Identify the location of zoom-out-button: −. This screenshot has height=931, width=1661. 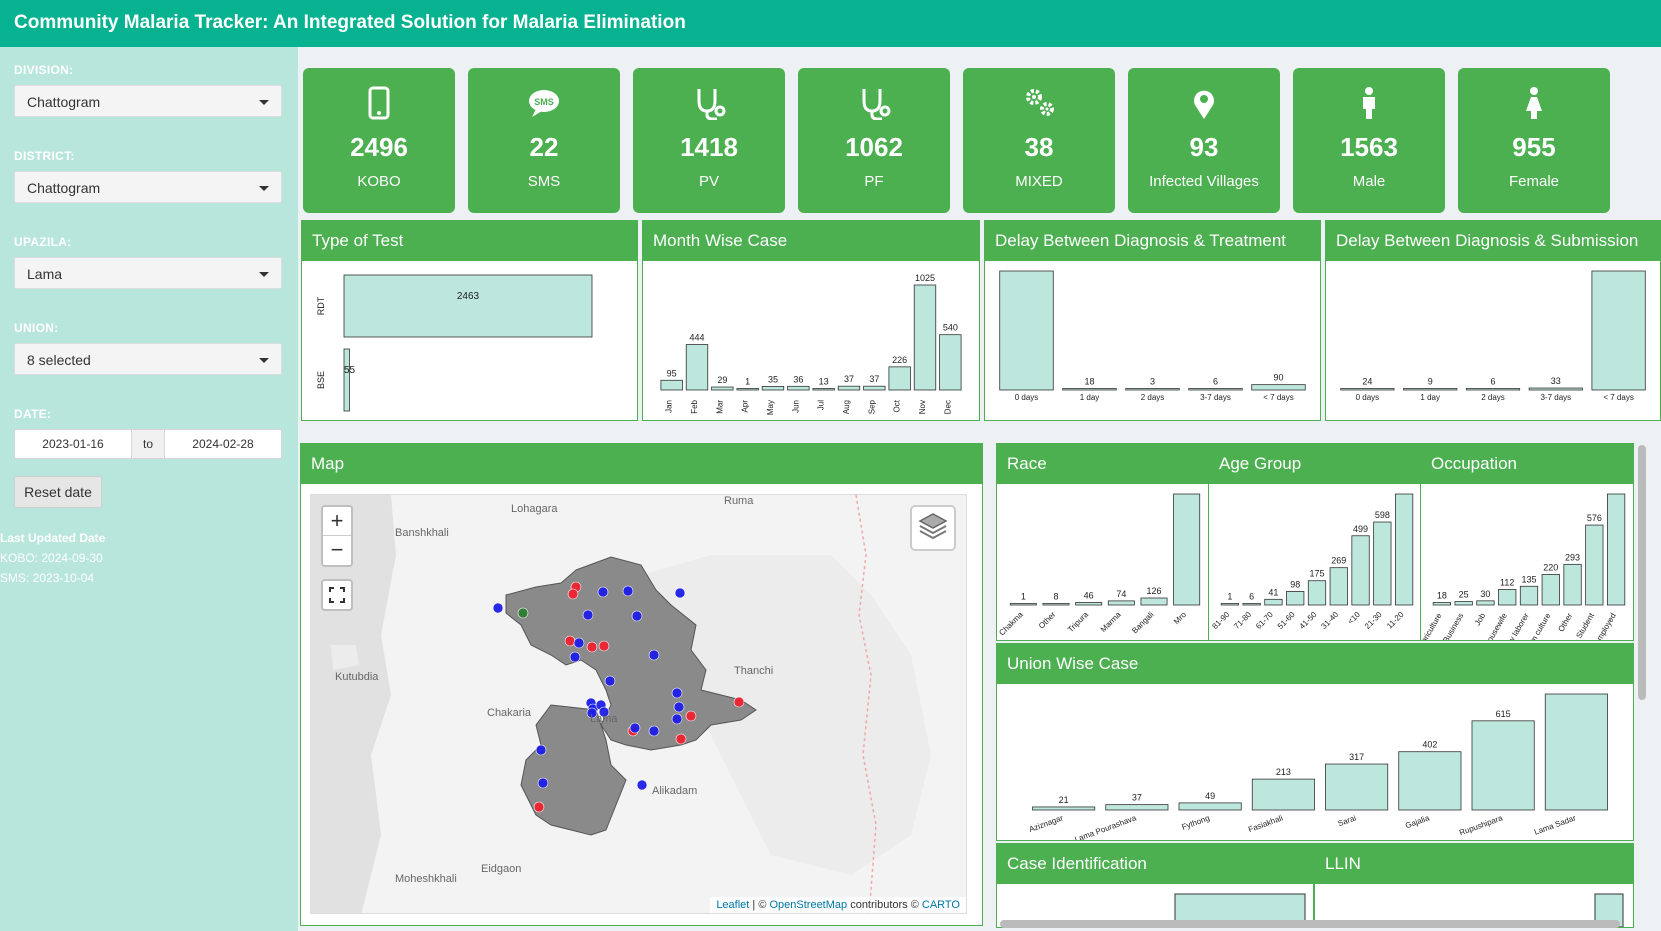
(337, 550).